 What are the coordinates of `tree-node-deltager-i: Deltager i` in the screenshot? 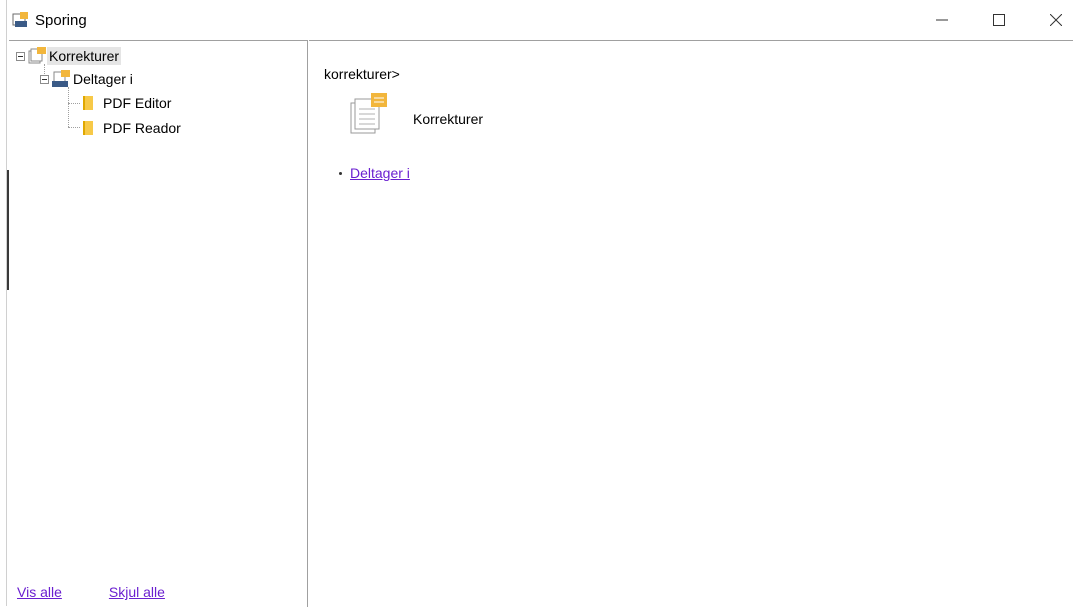 It's located at (87, 79).